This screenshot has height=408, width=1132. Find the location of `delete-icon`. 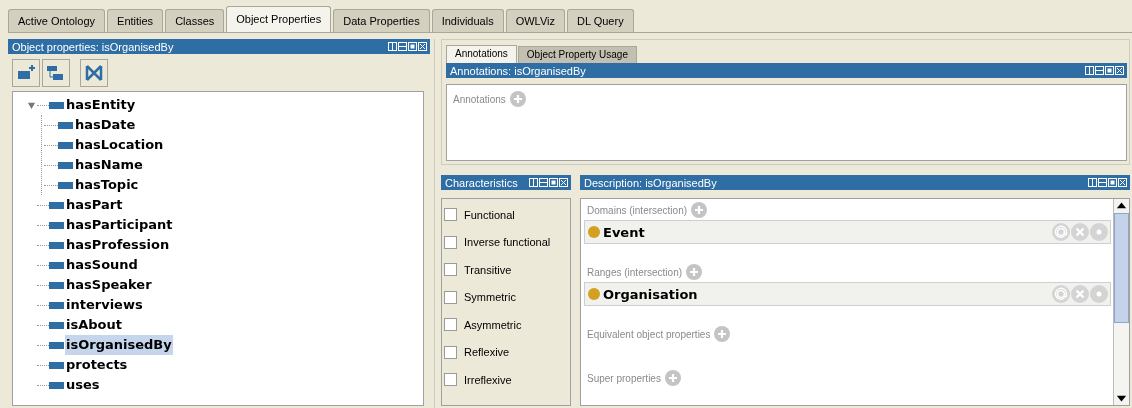

delete-icon is located at coordinates (94, 73).